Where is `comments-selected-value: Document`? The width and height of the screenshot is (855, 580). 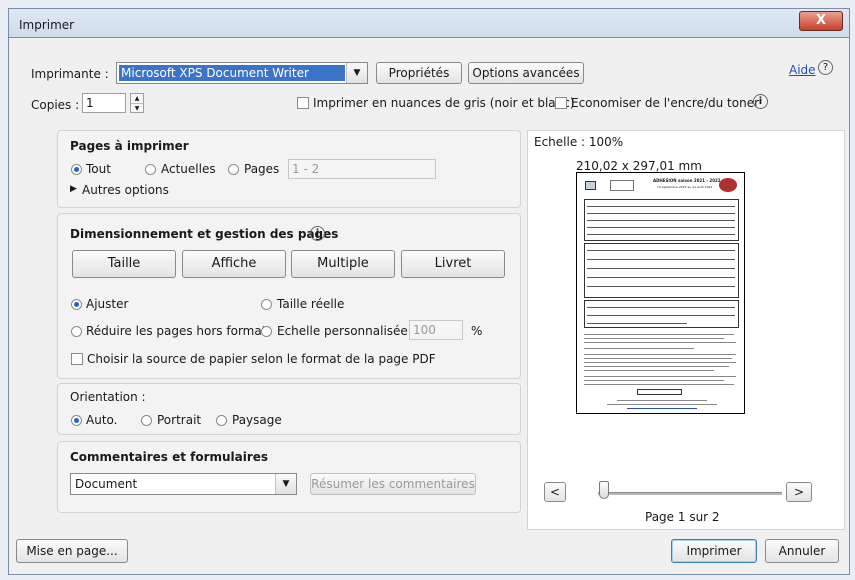 comments-selected-value: Document is located at coordinates (106, 484).